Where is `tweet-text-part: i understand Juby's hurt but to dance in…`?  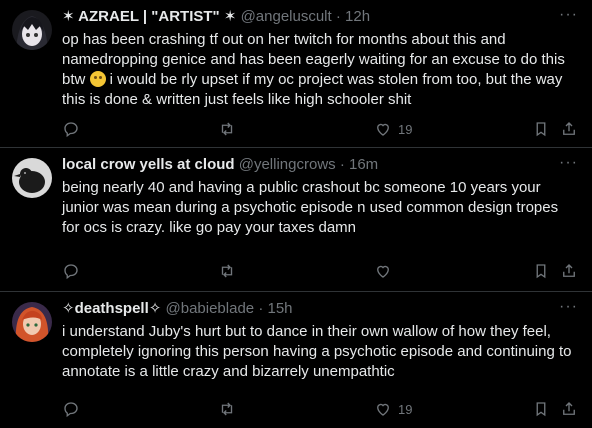 tweet-text-part: i understand Juby's hurt but to dance in… is located at coordinates (317, 351).